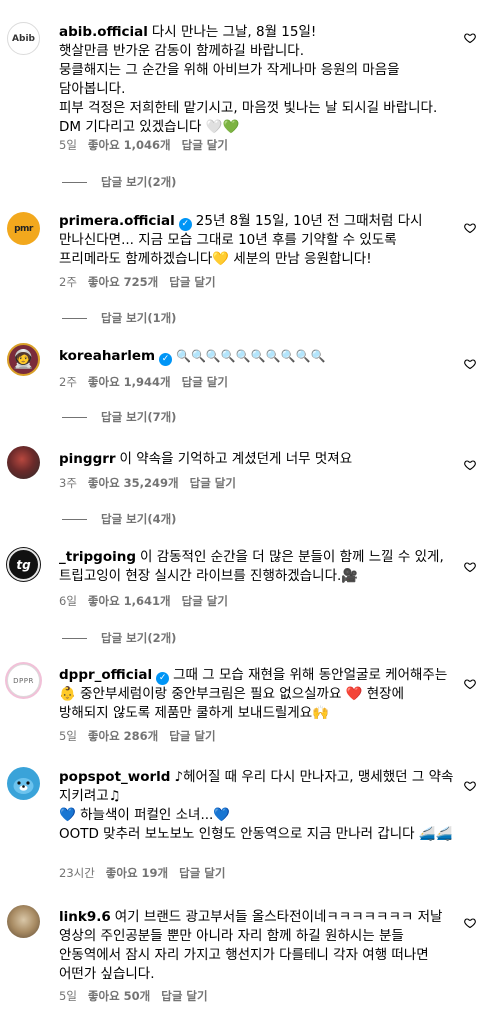 Image resolution: width=482 pixels, height=1009 pixels. What do you see at coordinates (97, 557) in the screenshot?
I see `comment-username: _tripgoing` at bounding box center [97, 557].